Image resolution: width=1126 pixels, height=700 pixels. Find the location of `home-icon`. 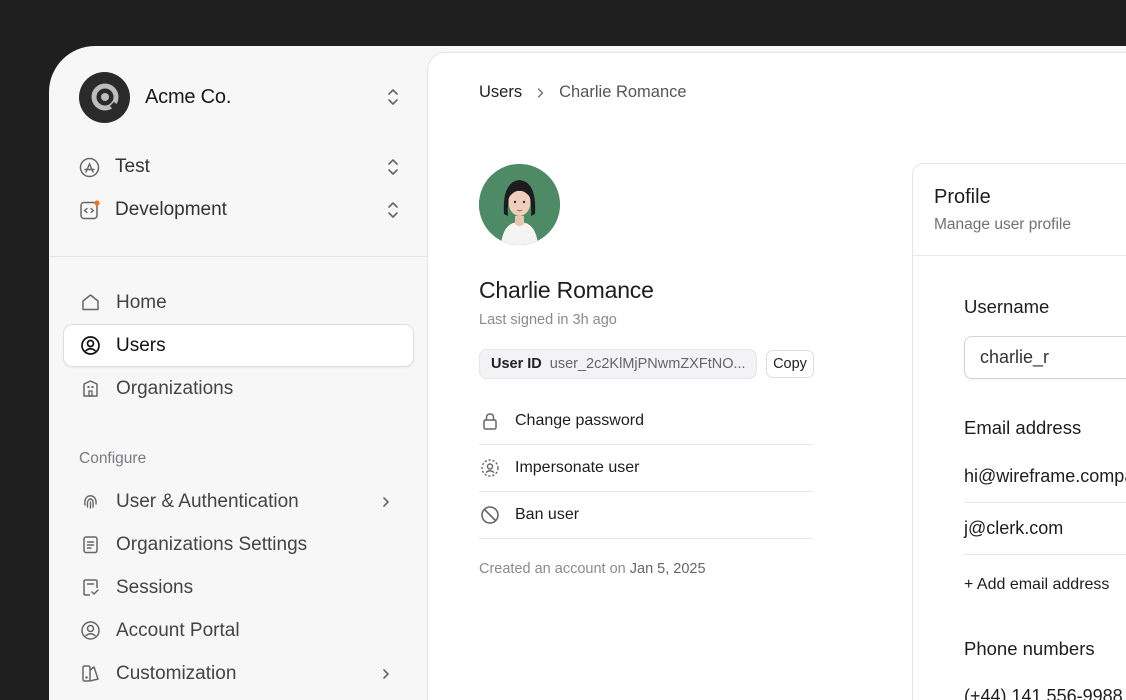

home-icon is located at coordinates (90, 302).